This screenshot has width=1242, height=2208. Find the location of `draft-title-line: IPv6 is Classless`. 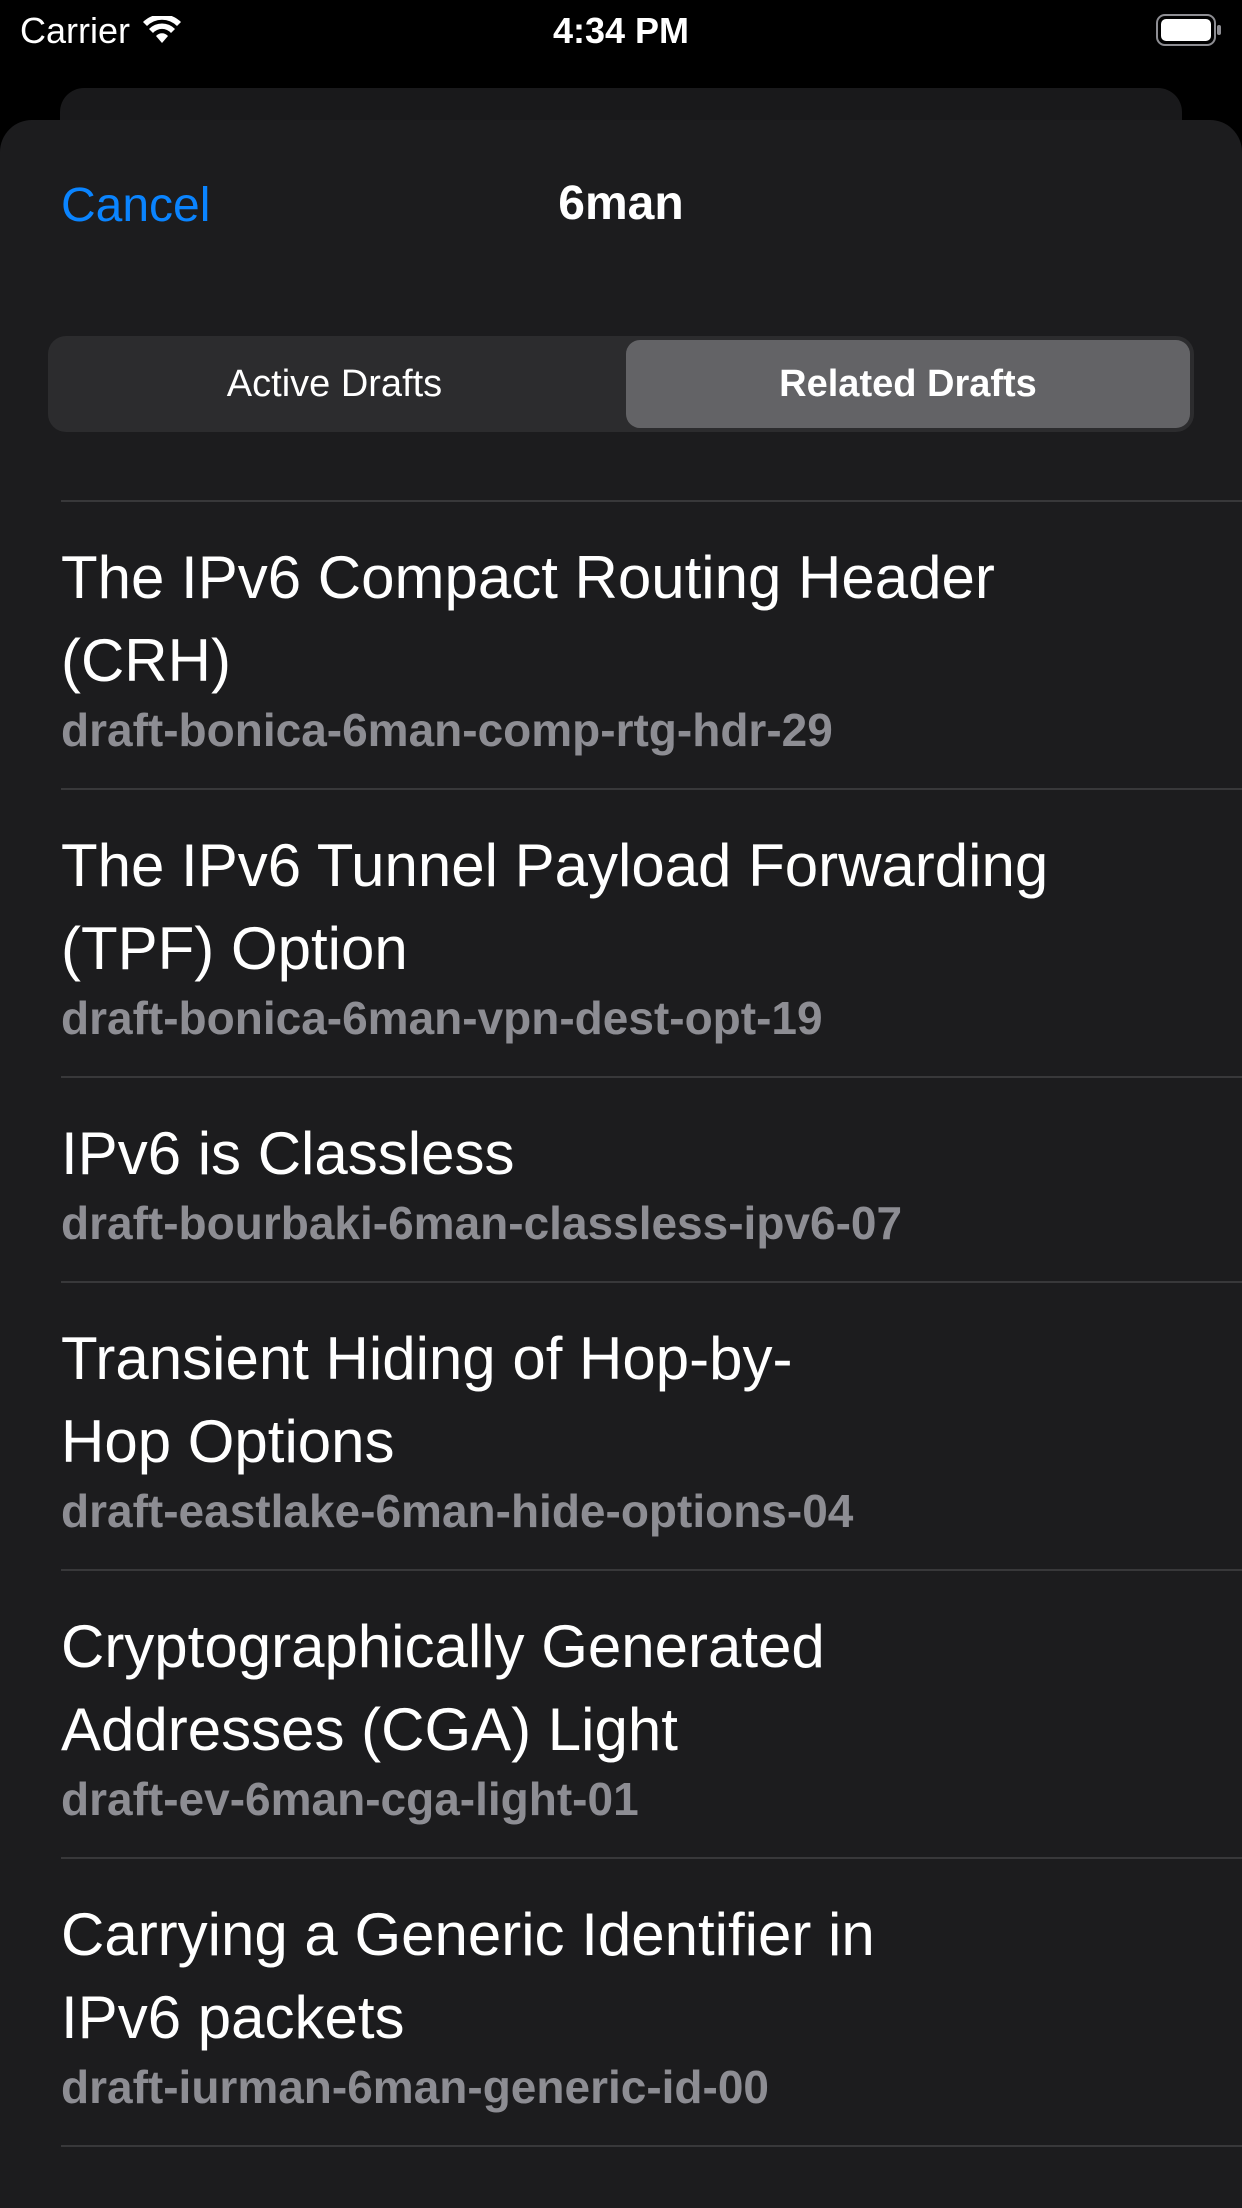

draft-title-line: IPv6 is Classless is located at coordinates (288, 1153).